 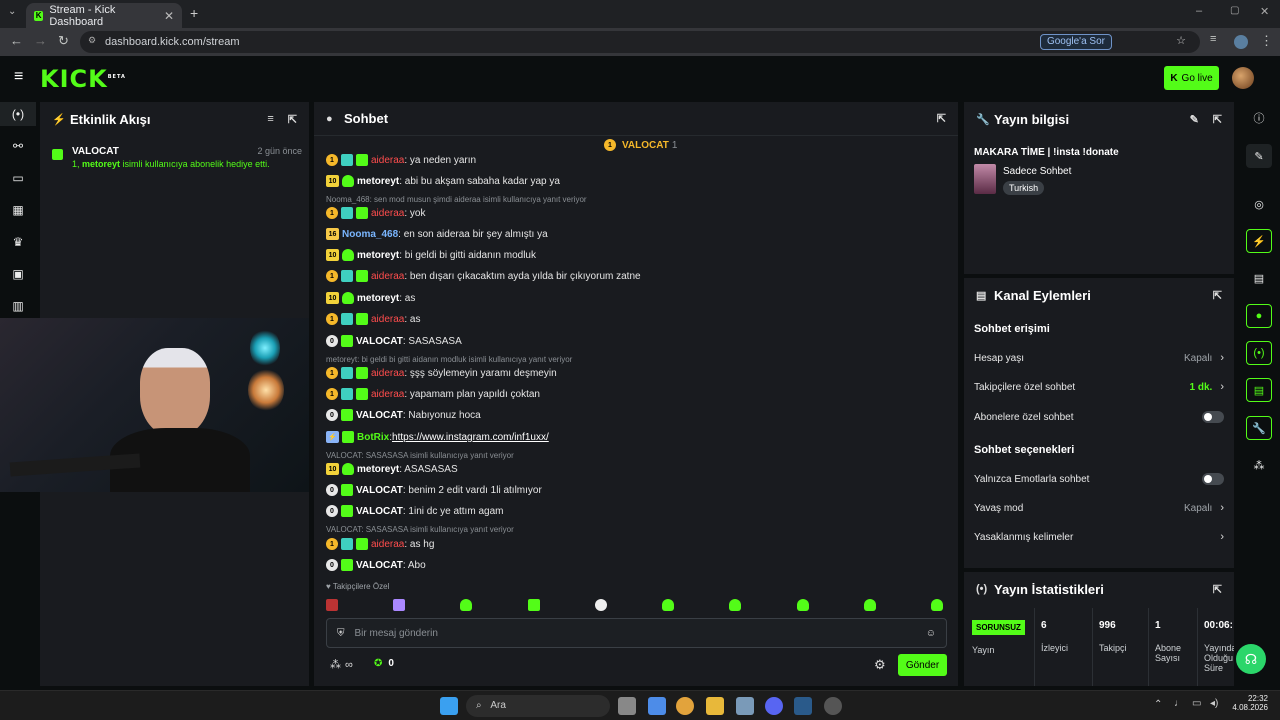 What do you see at coordinates (40, 40) in the screenshot?
I see `forward-icon: →` at bounding box center [40, 40].